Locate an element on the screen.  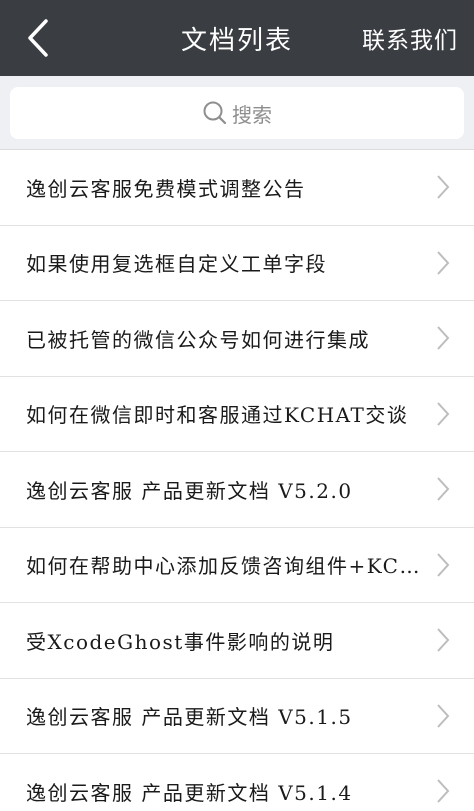
page-title: 文档列表 is located at coordinates (236, 40).